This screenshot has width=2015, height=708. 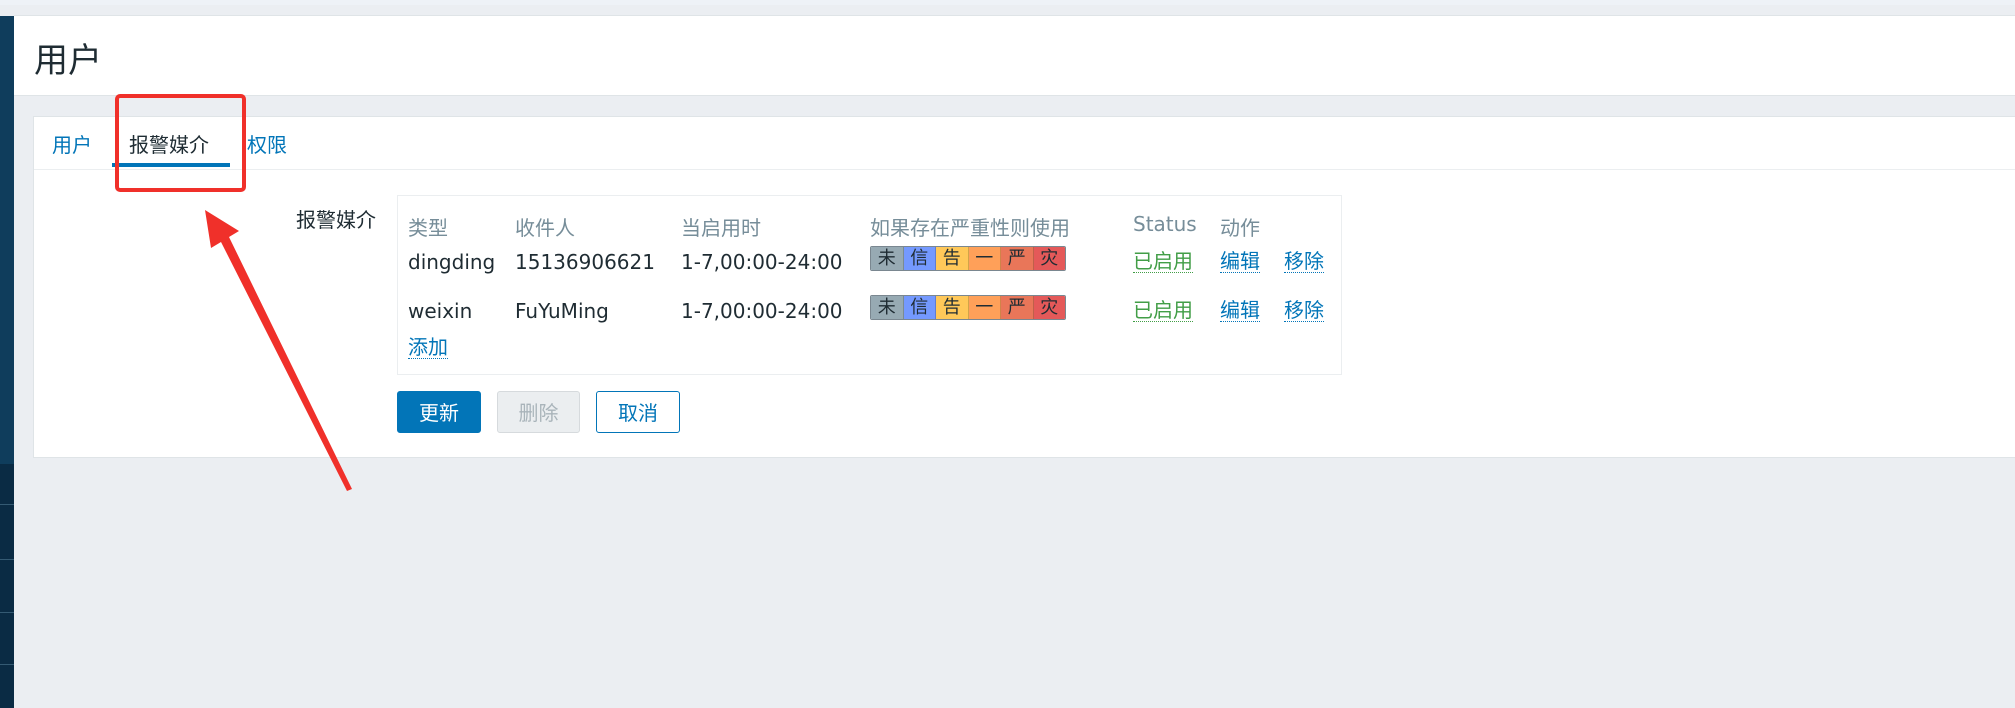 What do you see at coordinates (428, 228) in the screenshot?
I see `header-type: 类型` at bounding box center [428, 228].